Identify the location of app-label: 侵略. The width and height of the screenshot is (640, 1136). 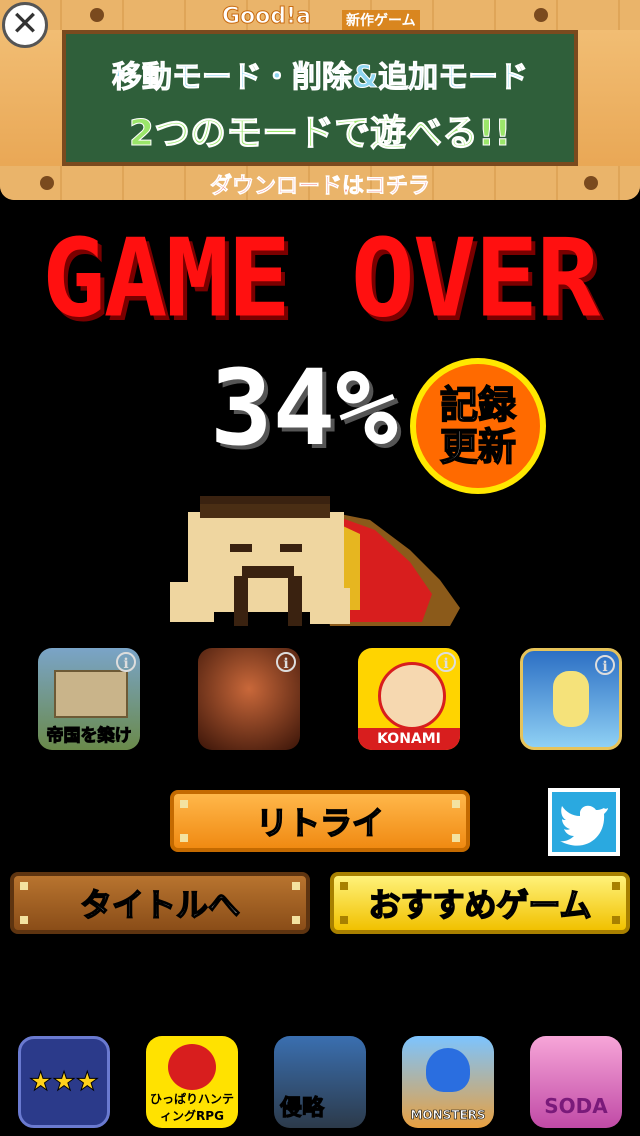
(302, 1109).